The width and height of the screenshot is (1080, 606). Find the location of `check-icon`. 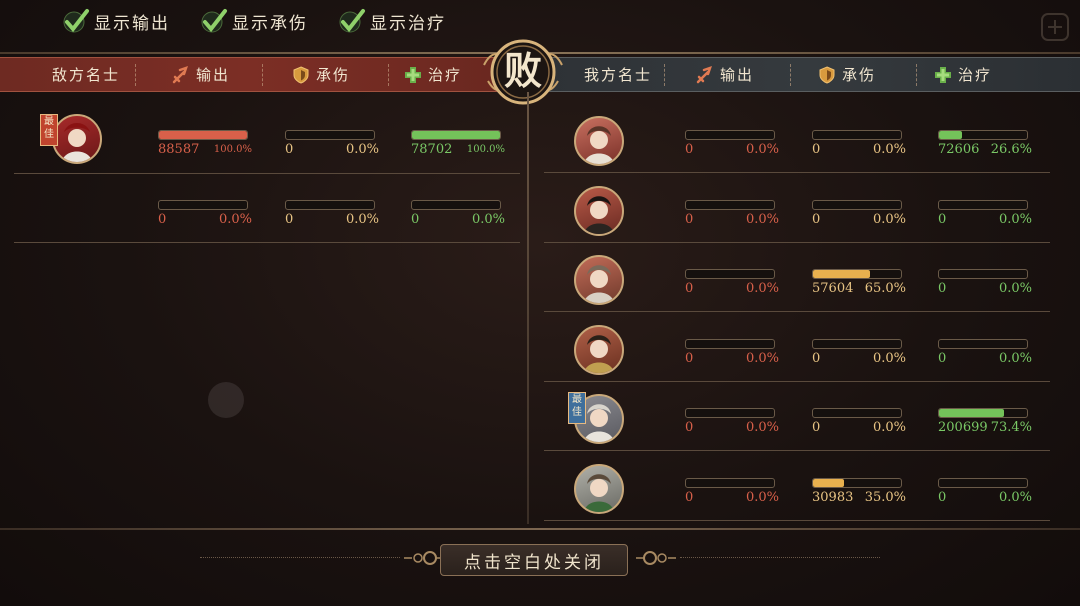

check-icon is located at coordinates (352, 21).